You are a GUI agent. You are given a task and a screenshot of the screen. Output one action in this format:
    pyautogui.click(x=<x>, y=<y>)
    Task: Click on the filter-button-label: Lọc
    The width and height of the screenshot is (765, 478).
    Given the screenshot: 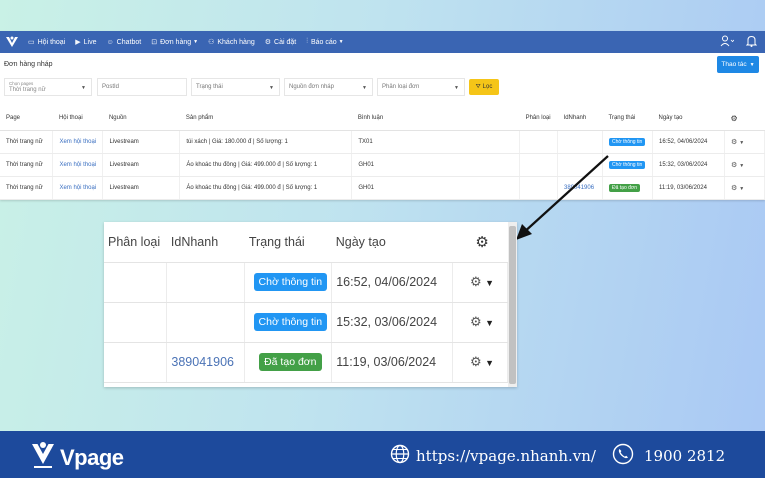 What is the action you would take?
    pyautogui.click(x=487, y=87)
    